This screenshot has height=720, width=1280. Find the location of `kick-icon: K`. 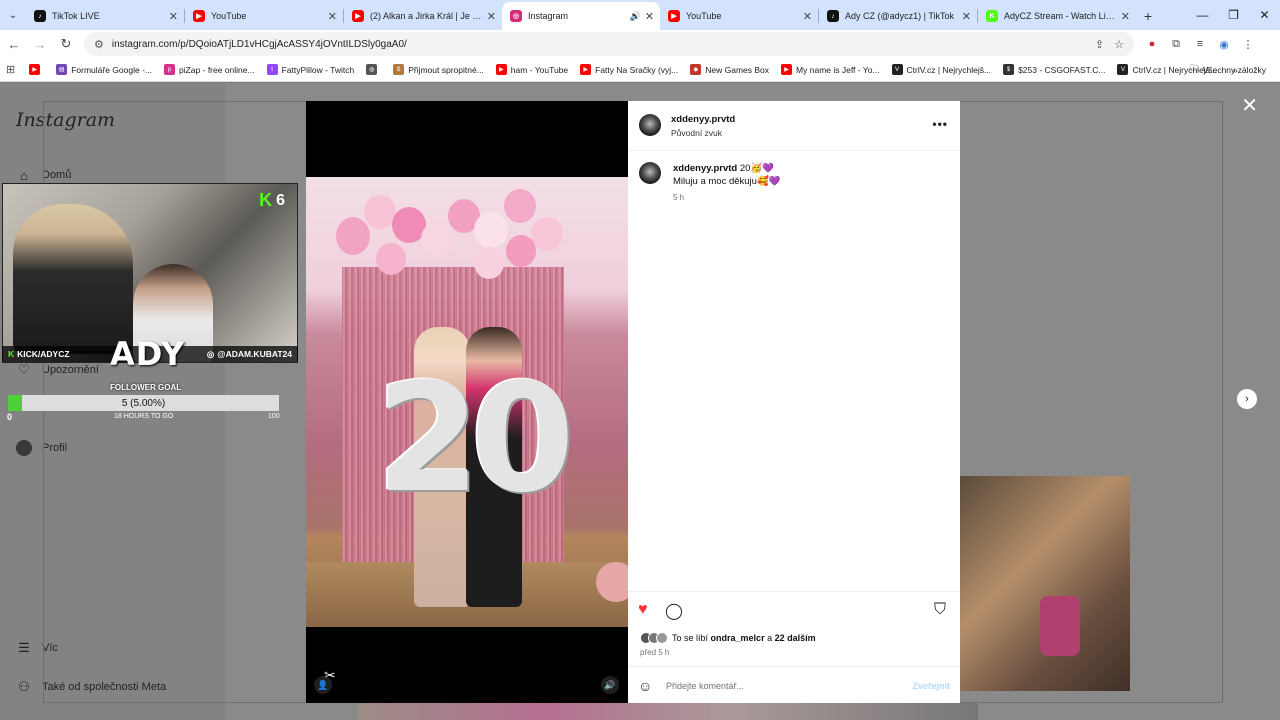

kick-icon: K is located at coordinates (992, 16).